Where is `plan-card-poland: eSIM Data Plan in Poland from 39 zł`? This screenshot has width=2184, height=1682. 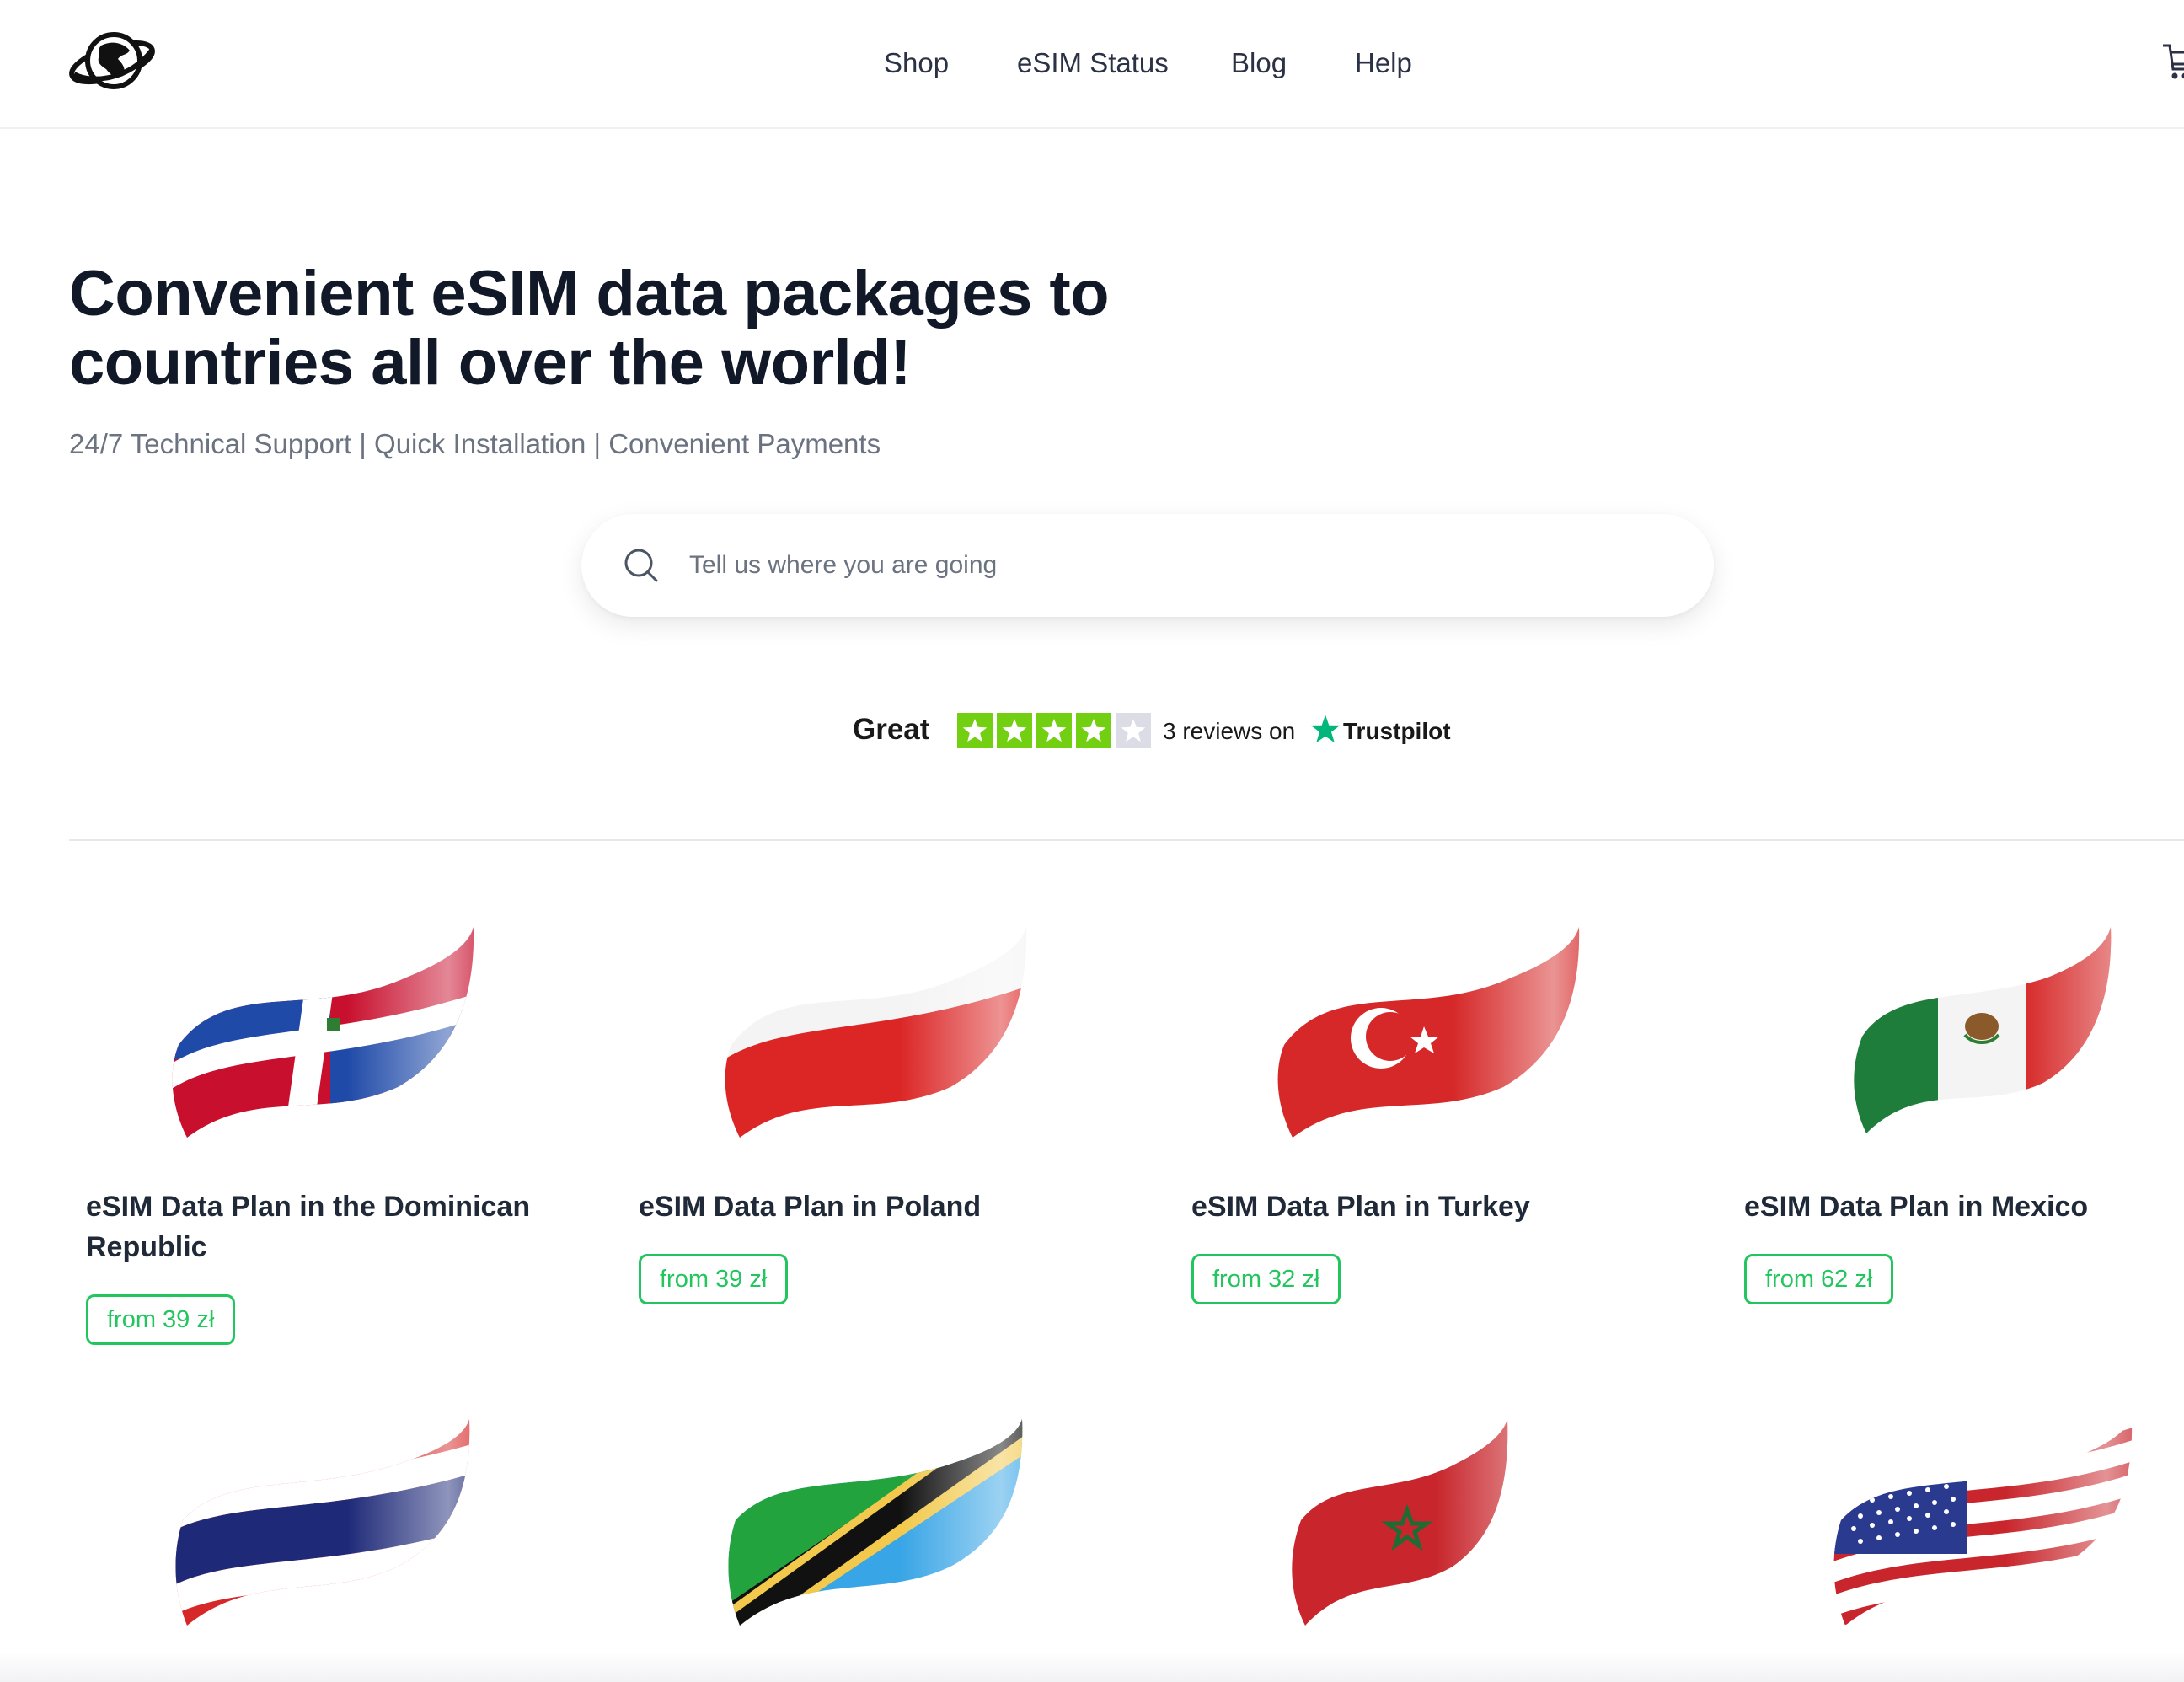
plan-card-poland: eSIM Data Plan in Poland from 39 zł is located at coordinates (874, 1129).